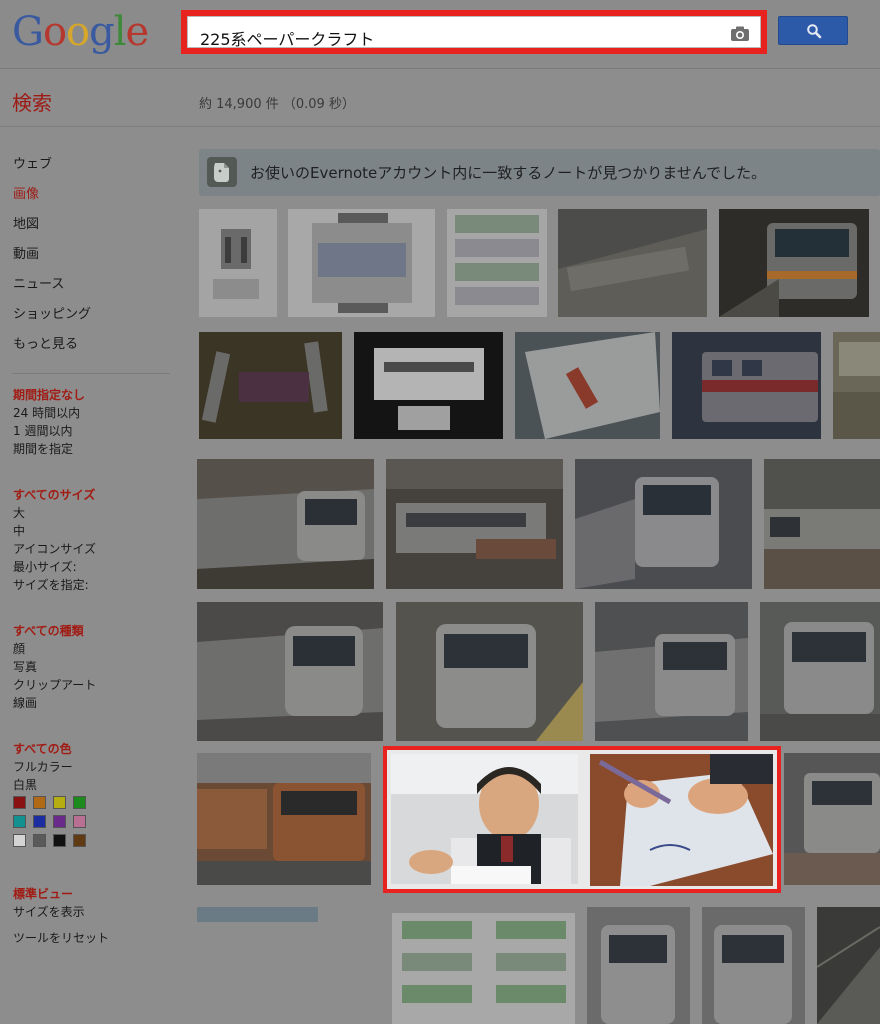 The image size is (880, 1024). Describe the element at coordinates (26, 222) in the screenshot. I see `nav-maps: 地図` at that location.